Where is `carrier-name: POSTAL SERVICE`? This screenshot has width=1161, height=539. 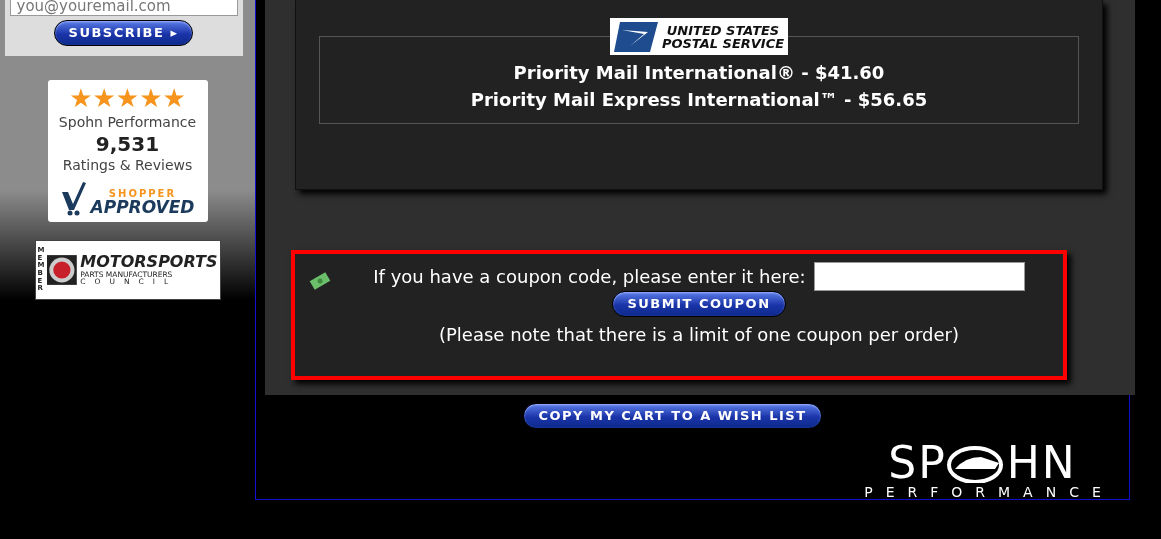
carrier-name: POSTAL SERVICE is located at coordinates (723, 43).